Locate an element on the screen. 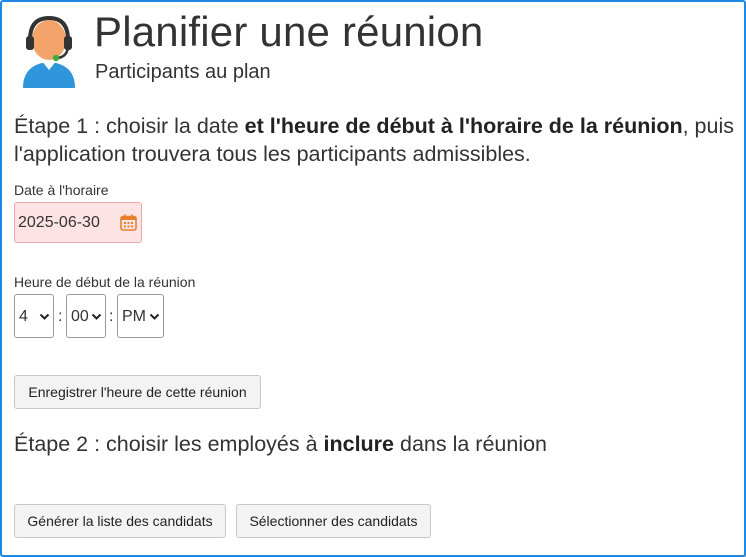  date-value: 2025-06-30 is located at coordinates (59, 222).